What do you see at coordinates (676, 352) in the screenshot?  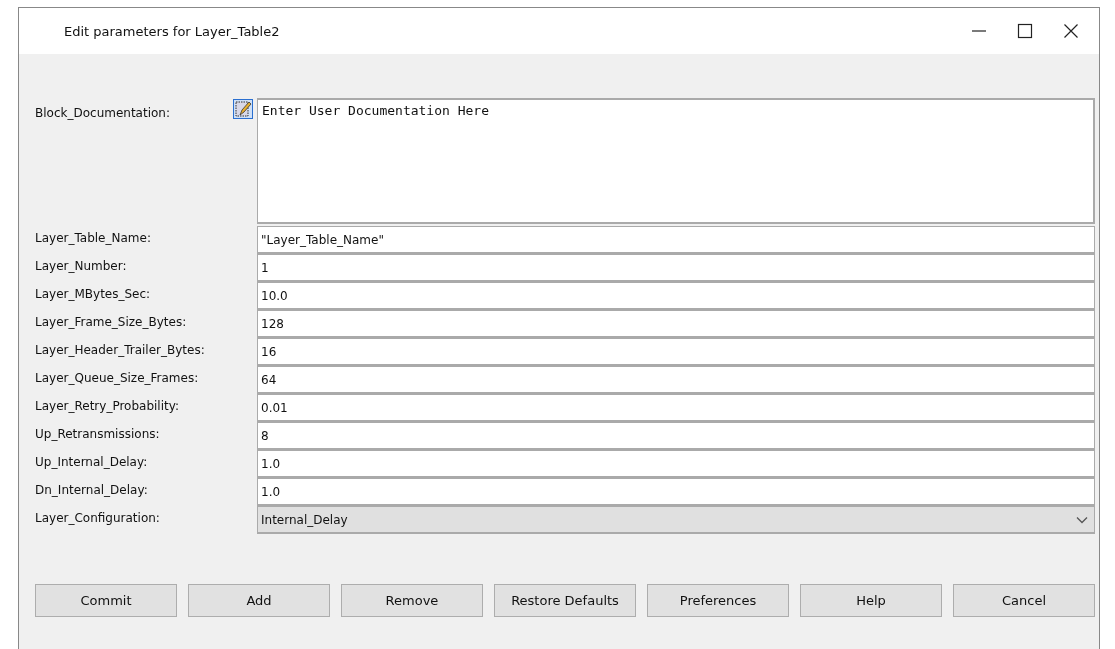 I see `input-field: 16` at bounding box center [676, 352].